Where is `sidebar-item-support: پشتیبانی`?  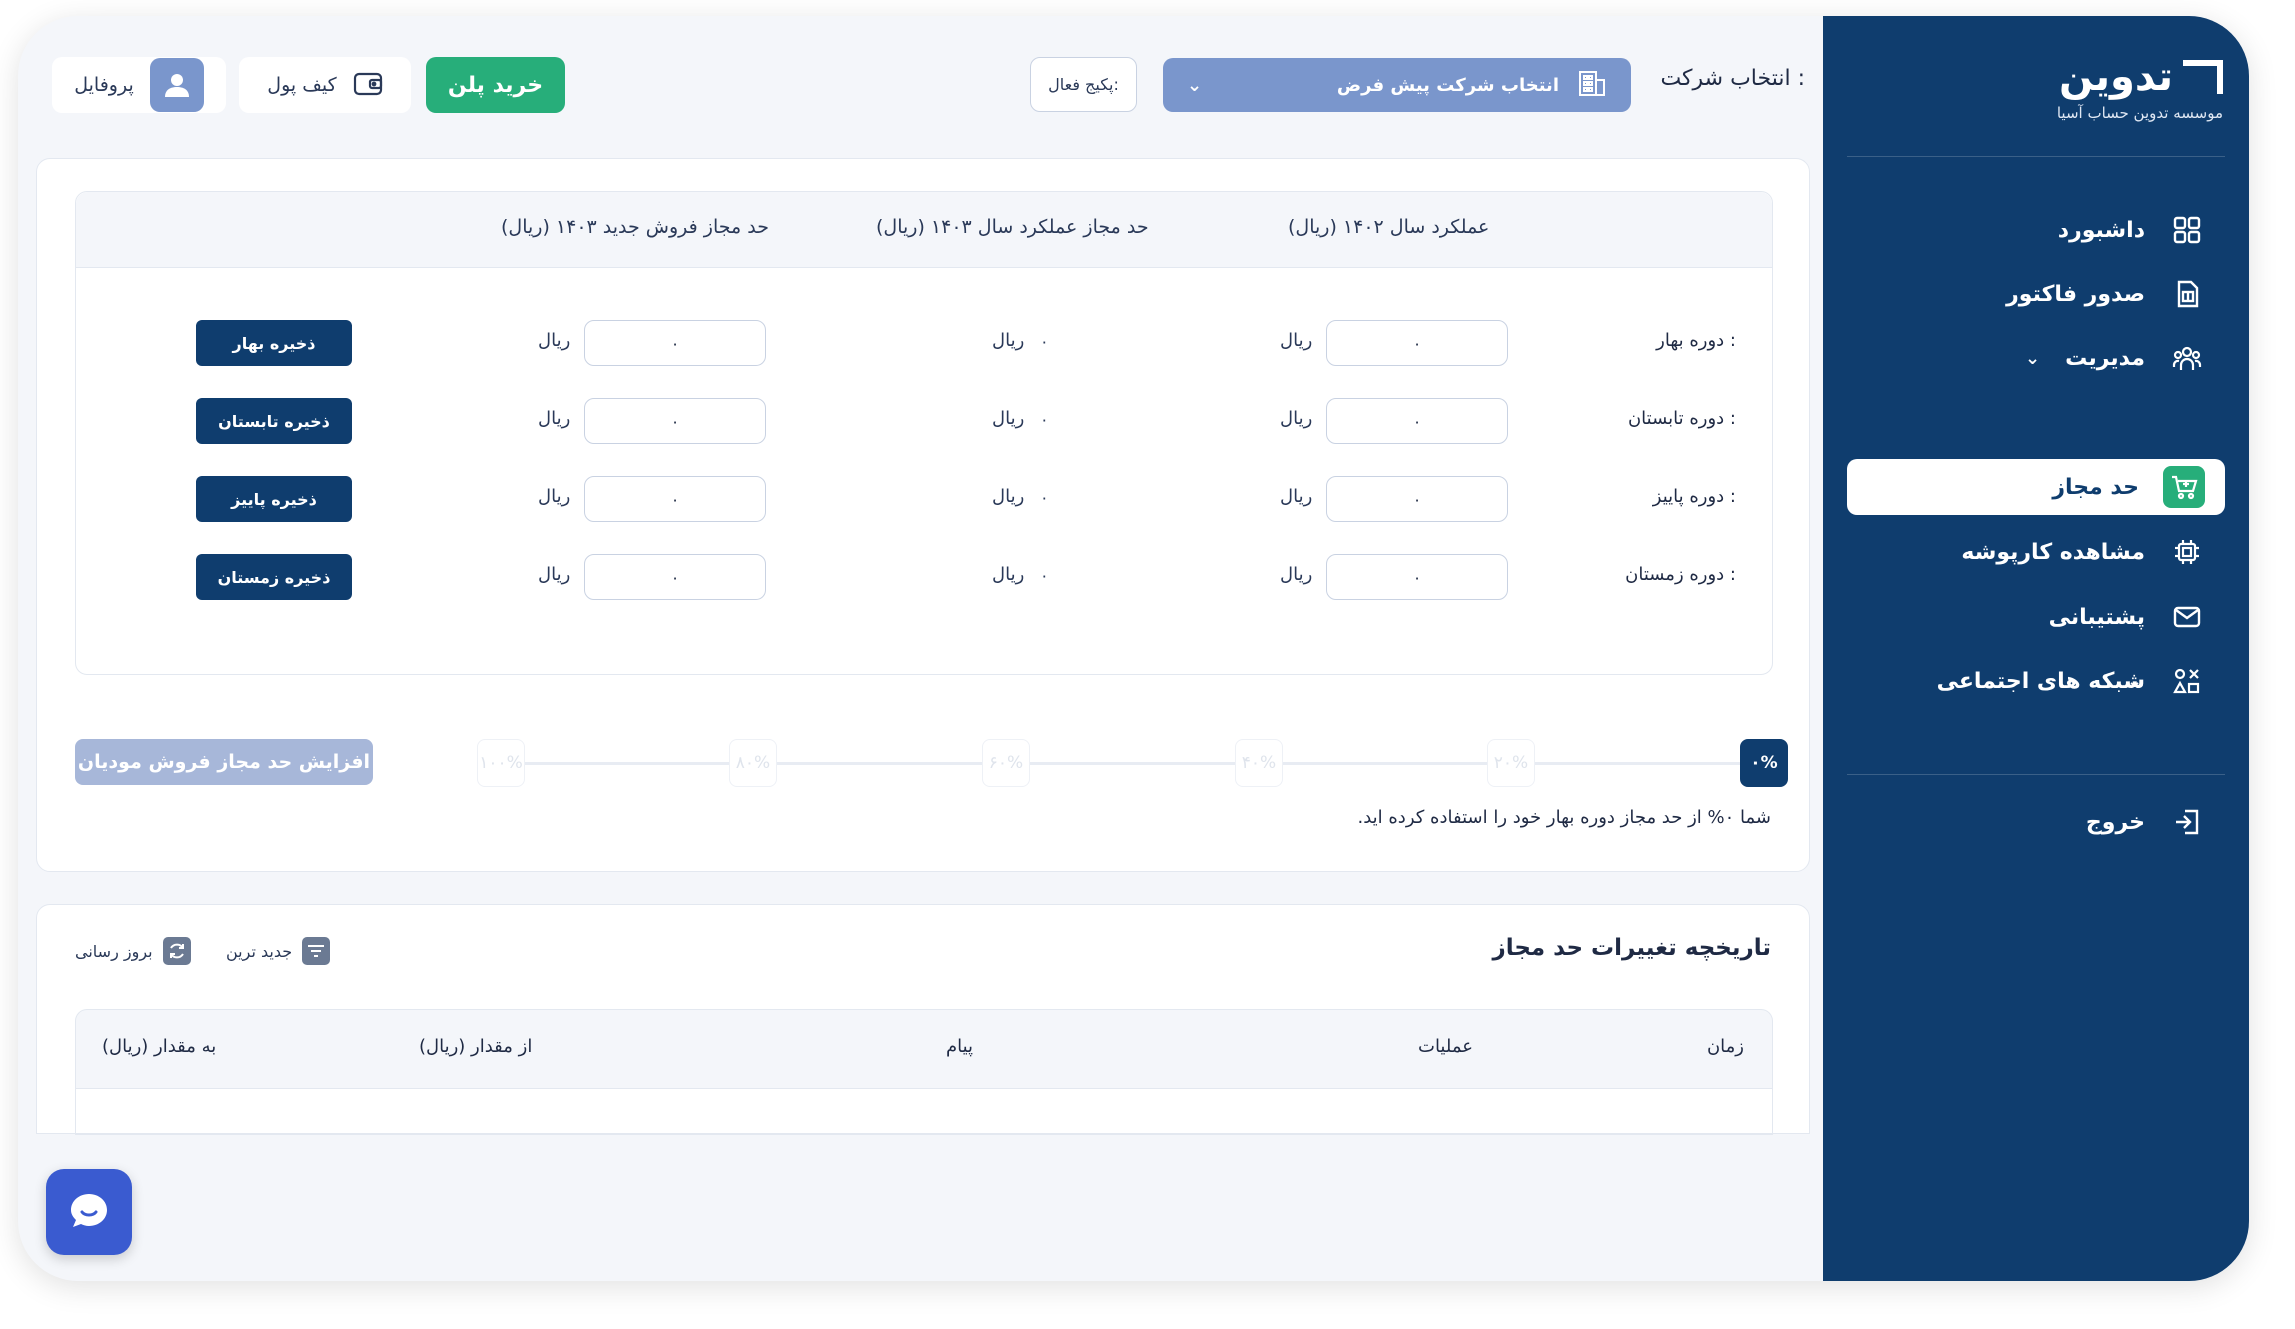
sidebar-item-support: پشتیبانی is located at coordinates (2036, 617).